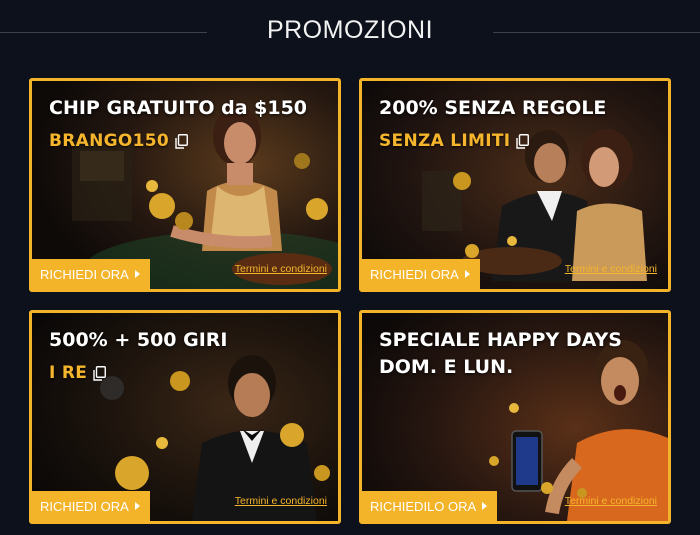 This screenshot has height=535, width=700. I want to click on promo-code: SENZA LIMITI, so click(454, 141).